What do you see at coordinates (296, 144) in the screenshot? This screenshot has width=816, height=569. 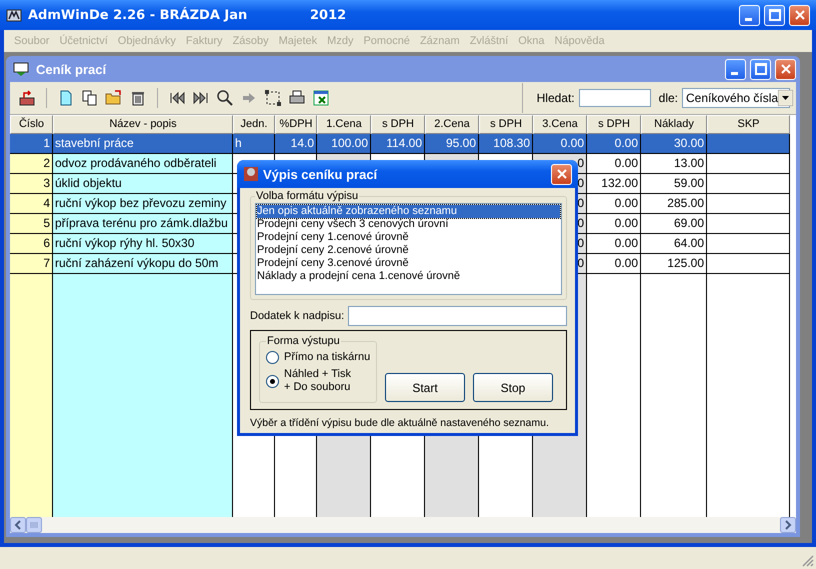 I see `table-cell: 14.0` at bounding box center [296, 144].